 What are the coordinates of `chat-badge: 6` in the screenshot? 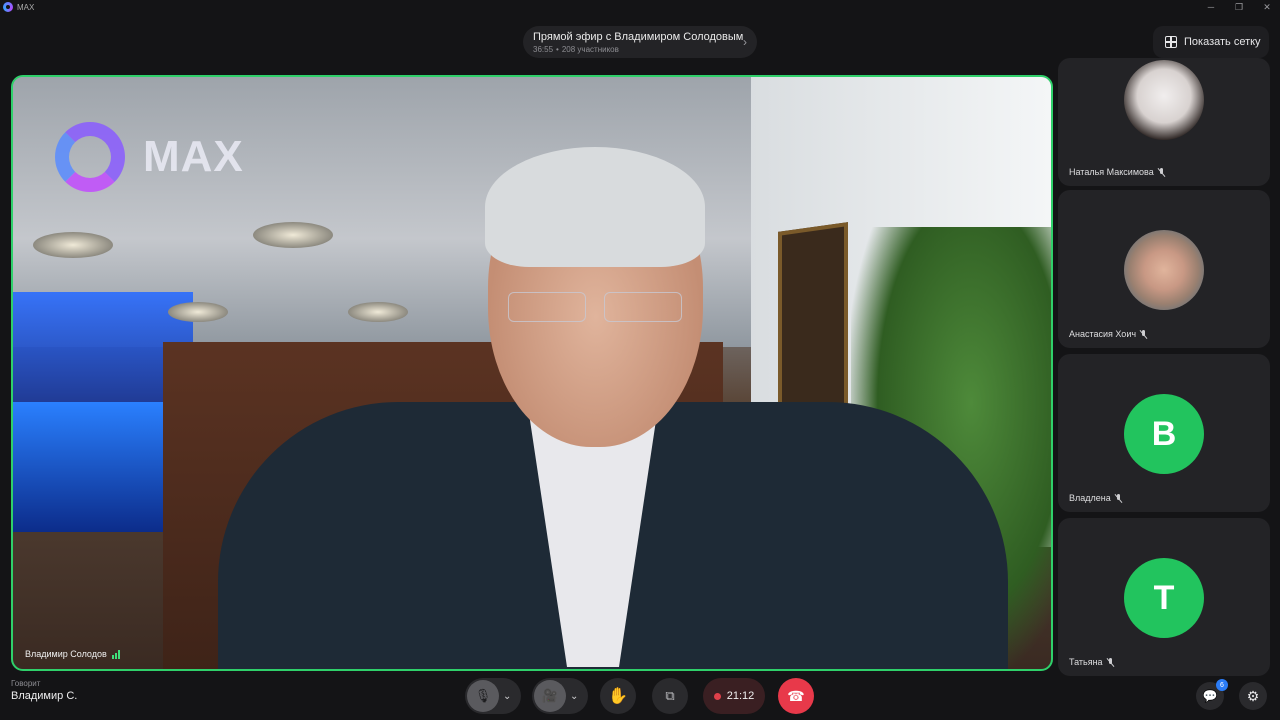 It's located at (1222, 685).